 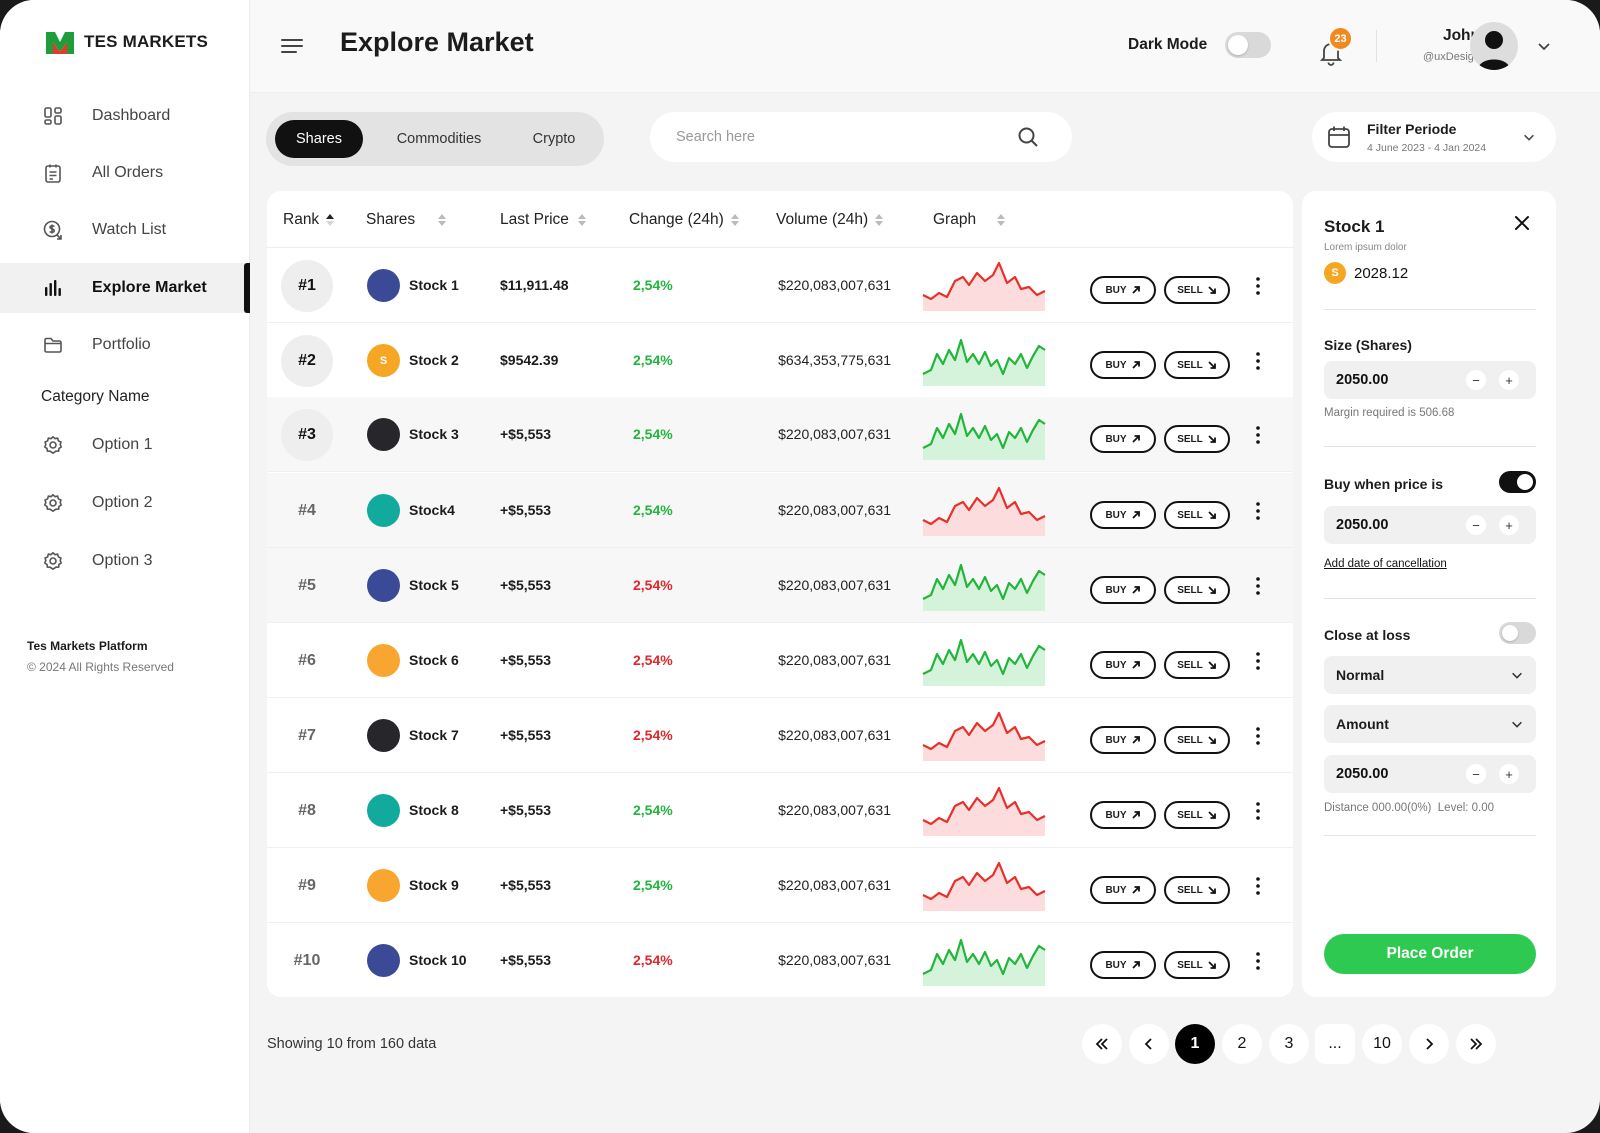 I want to click on column-header-volume: Volume (24h), so click(x=830, y=220).